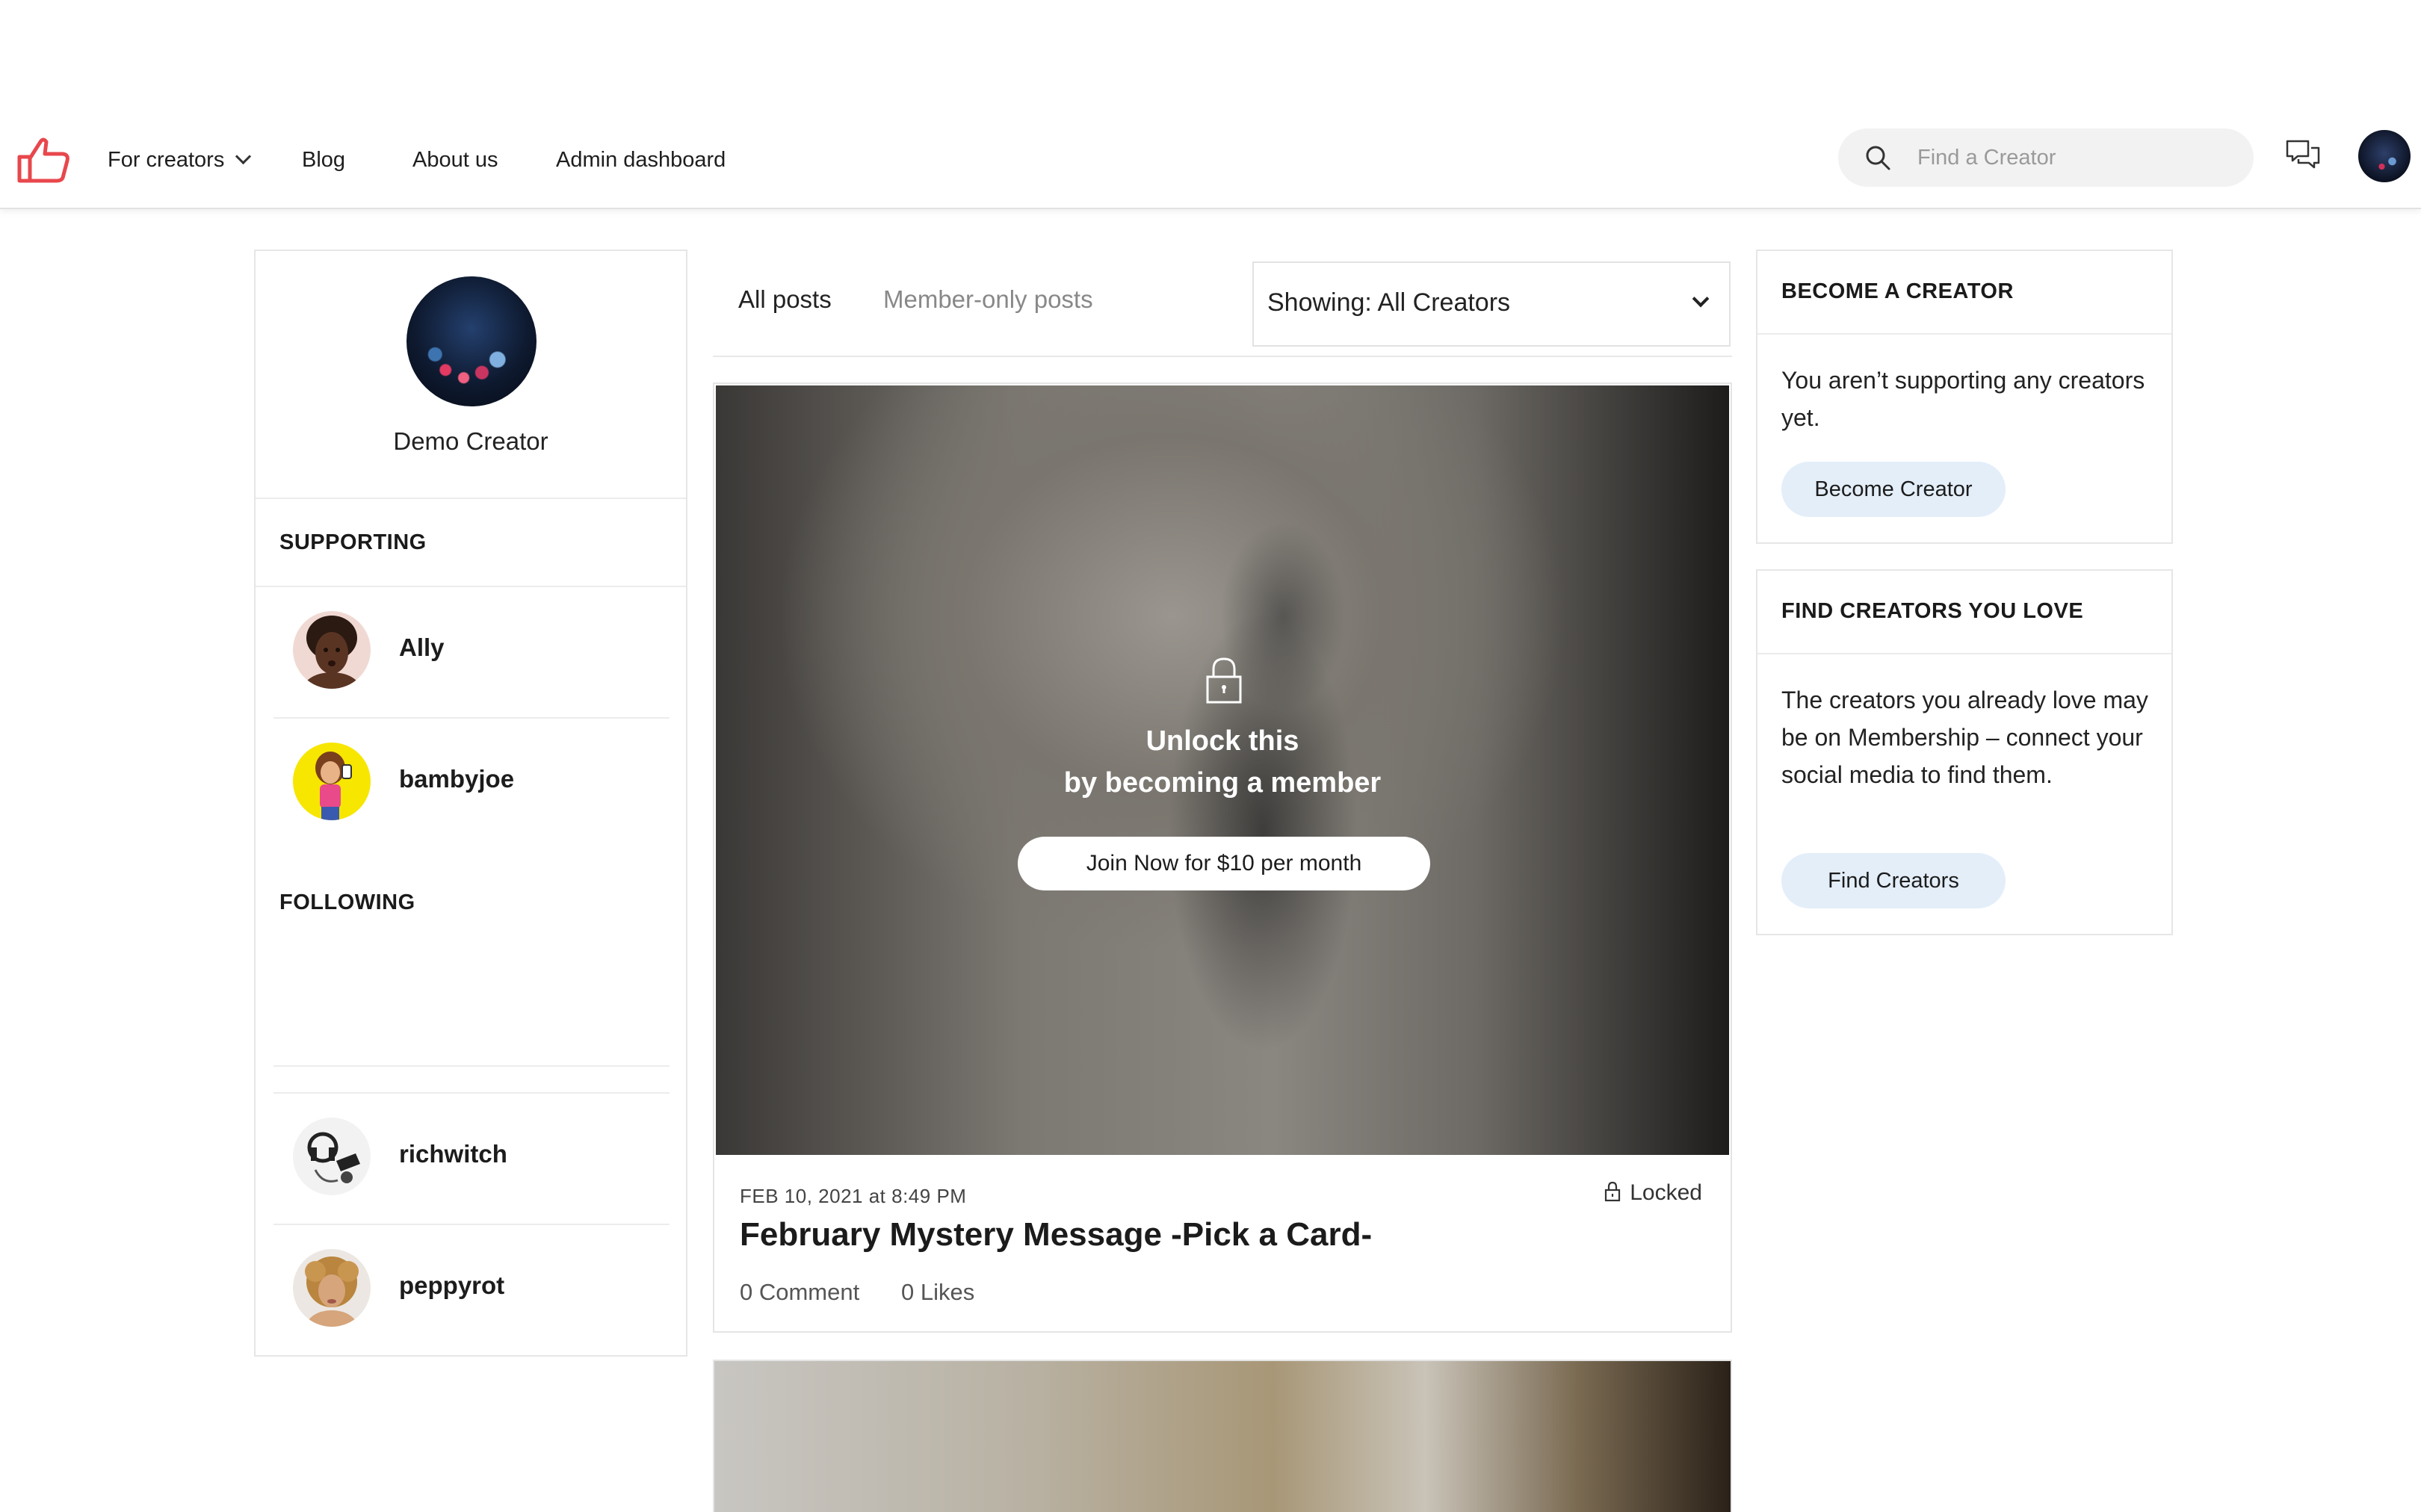 This screenshot has height=1512, width=2421. I want to click on creator-filter-select: Showing: All Creators, so click(1491, 304).